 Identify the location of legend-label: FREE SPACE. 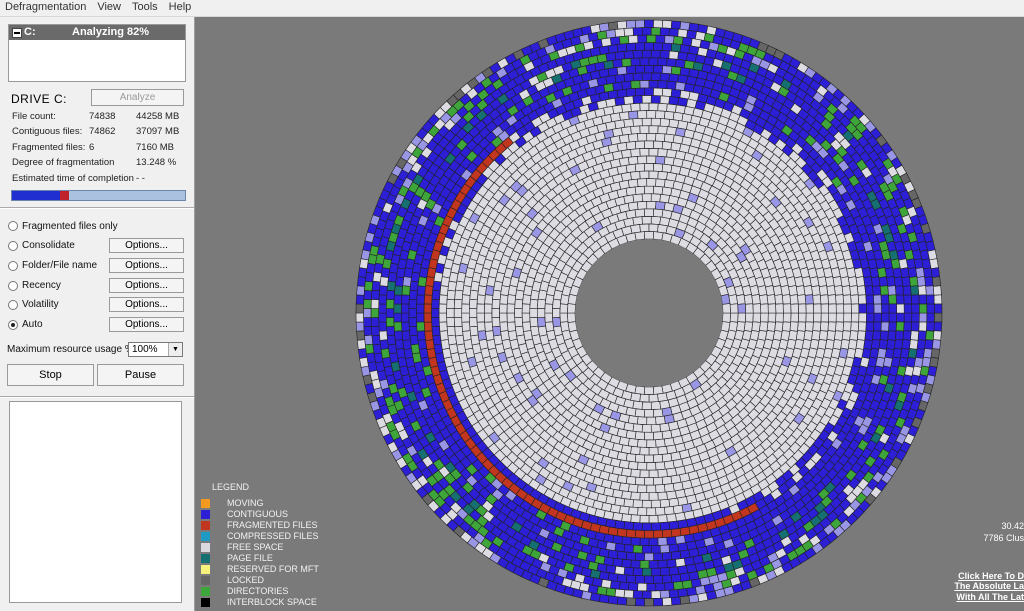
(255, 547).